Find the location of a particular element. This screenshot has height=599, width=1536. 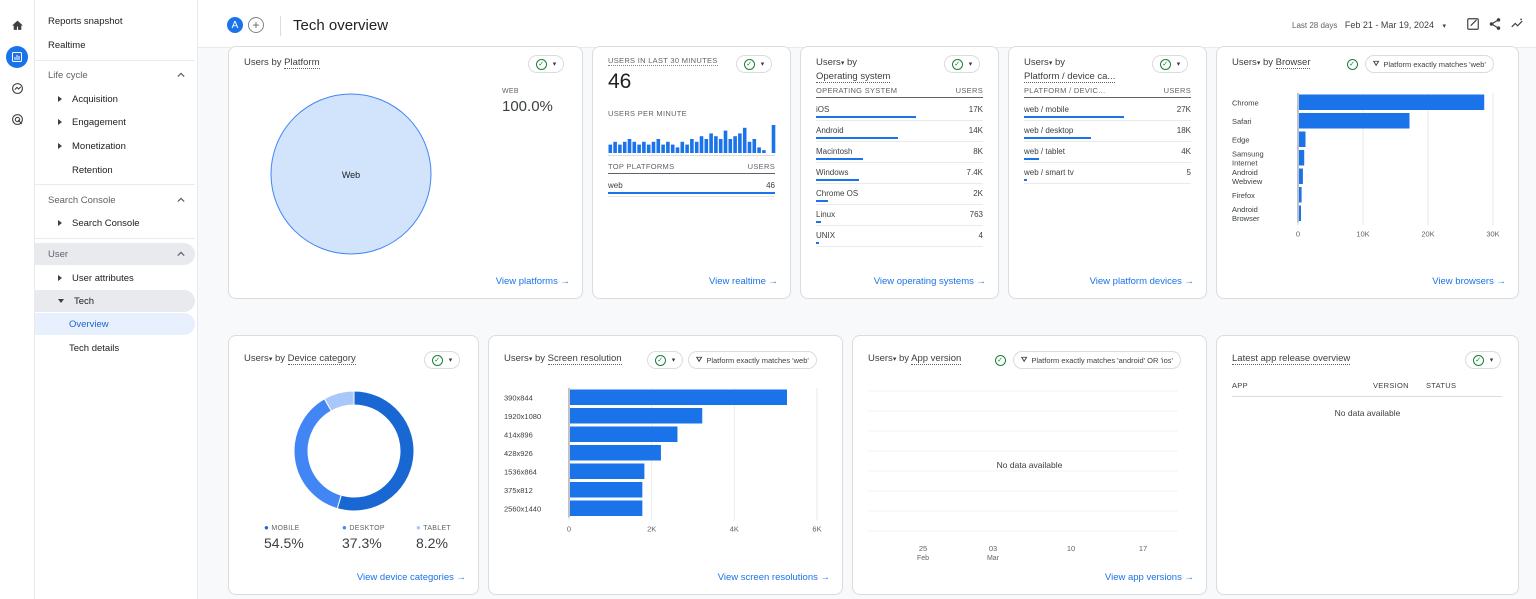

dimension-picker: App version is located at coordinates (936, 359).